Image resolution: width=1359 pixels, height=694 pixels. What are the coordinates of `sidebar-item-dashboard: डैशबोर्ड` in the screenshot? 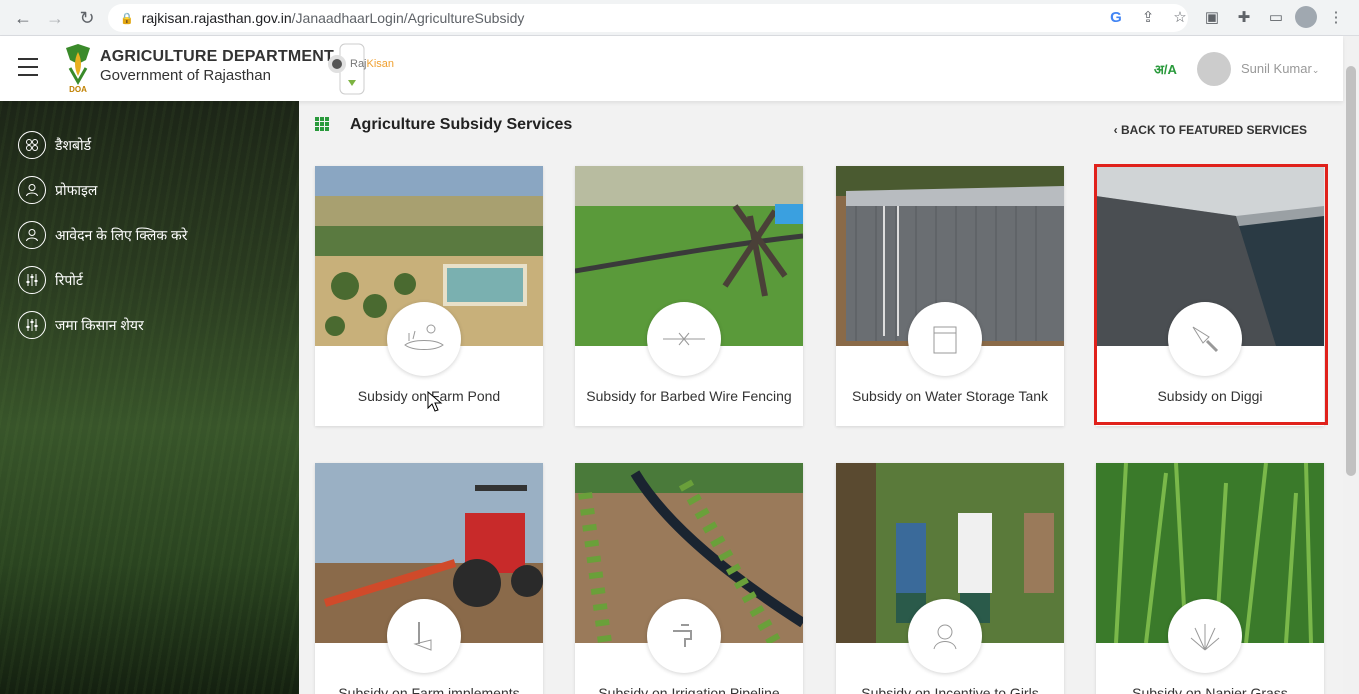 It's located at (54, 145).